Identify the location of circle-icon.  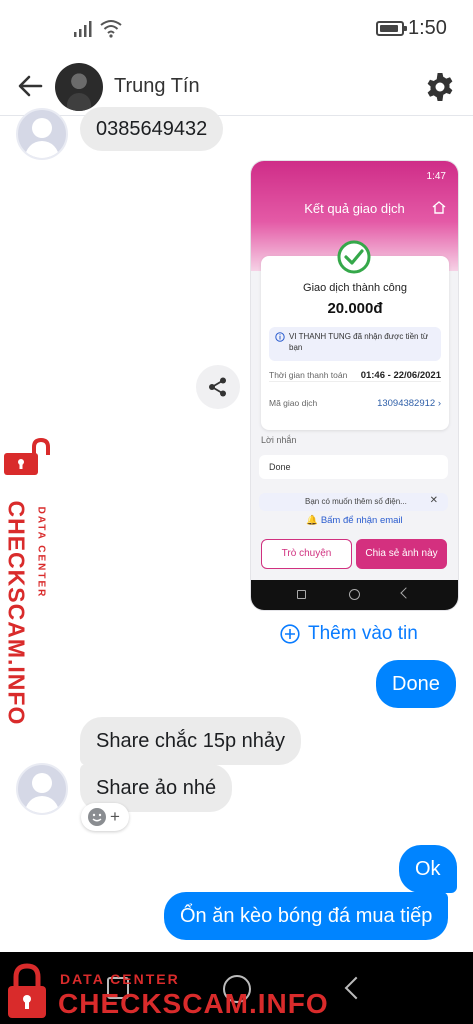
(354, 594).